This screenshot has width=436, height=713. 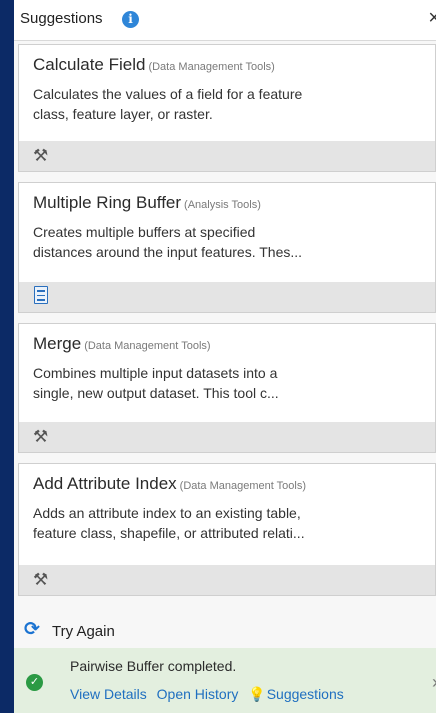 What do you see at coordinates (198, 694) in the screenshot?
I see `open-history-link: Open History` at bounding box center [198, 694].